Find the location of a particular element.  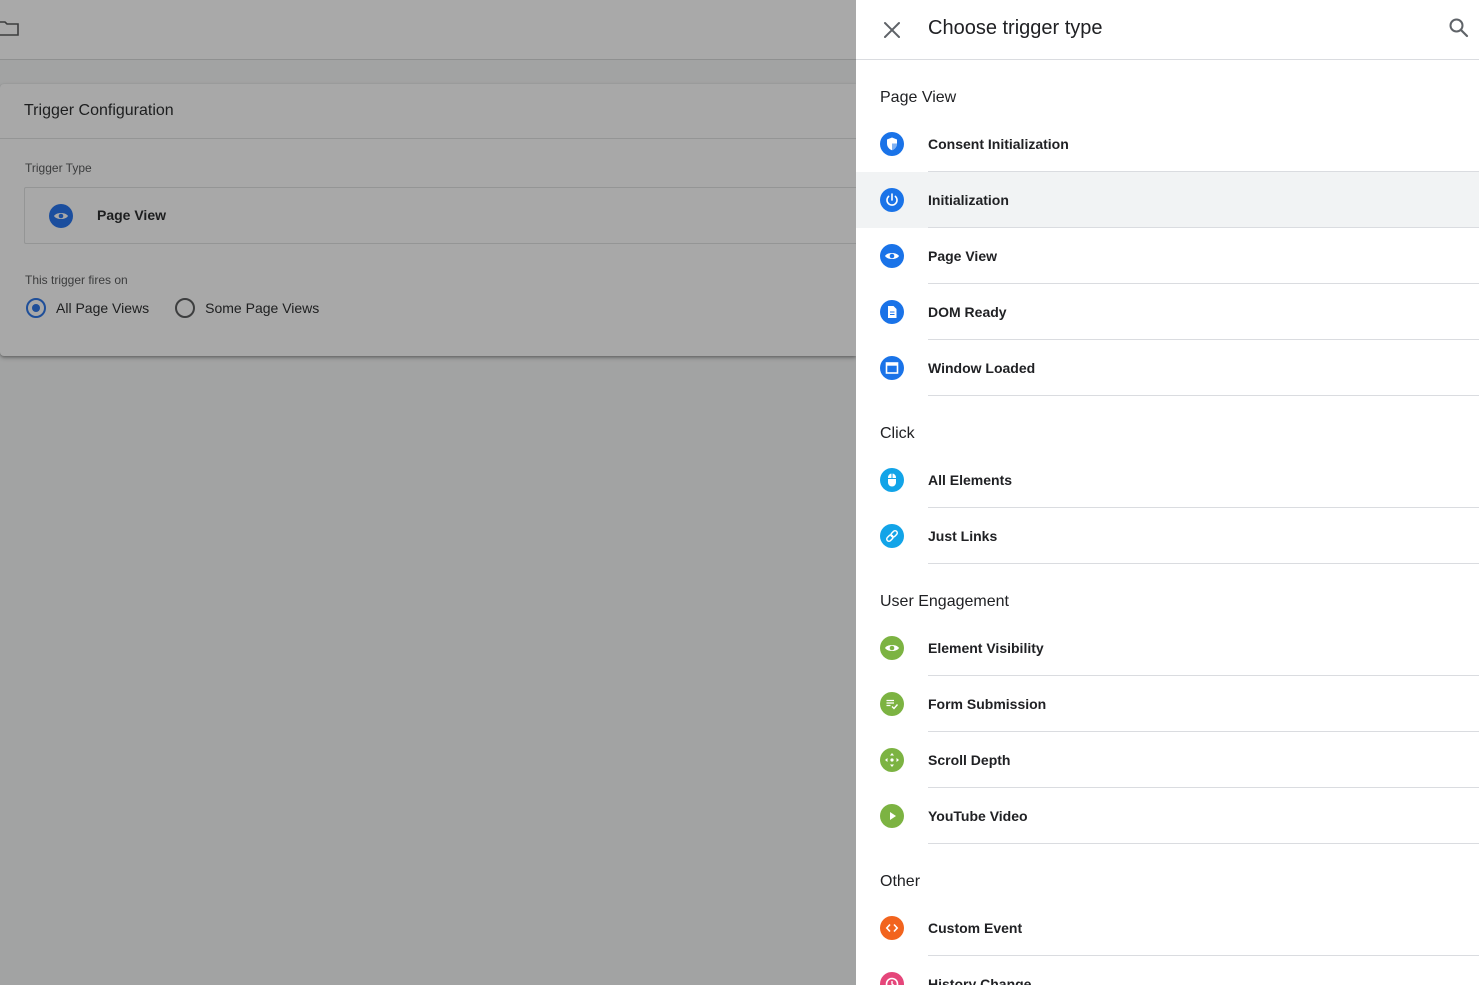

move-arrows-icon is located at coordinates (892, 760).